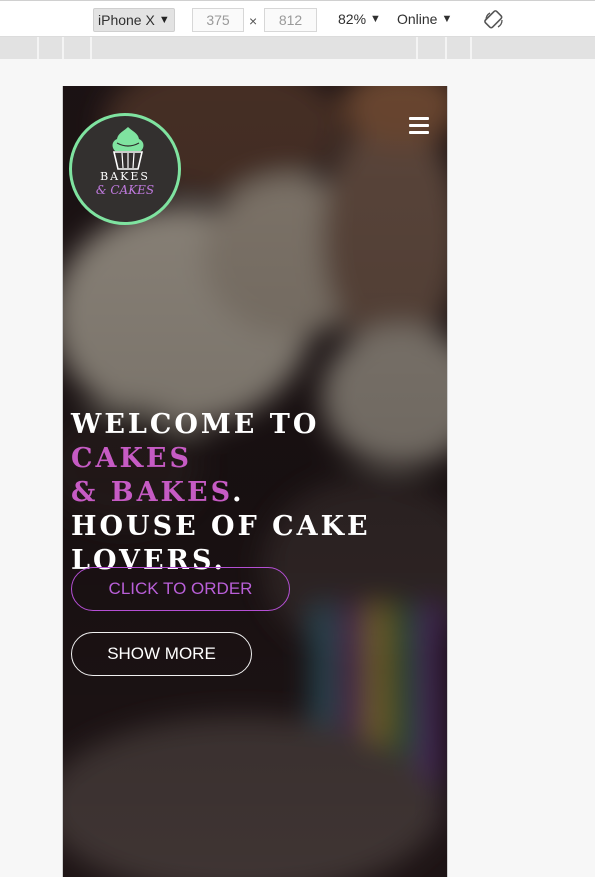 This screenshot has height=877, width=595. What do you see at coordinates (352, 19) in the screenshot?
I see `zoom-label: 82%` at bounding box center [352, 19].